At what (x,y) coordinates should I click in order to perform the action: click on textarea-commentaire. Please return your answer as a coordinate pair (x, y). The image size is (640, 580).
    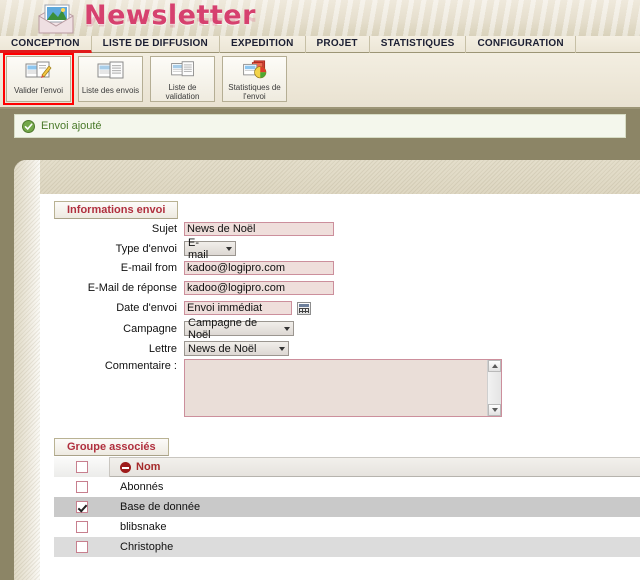
    Looking at the image, I should click on (343, 388).